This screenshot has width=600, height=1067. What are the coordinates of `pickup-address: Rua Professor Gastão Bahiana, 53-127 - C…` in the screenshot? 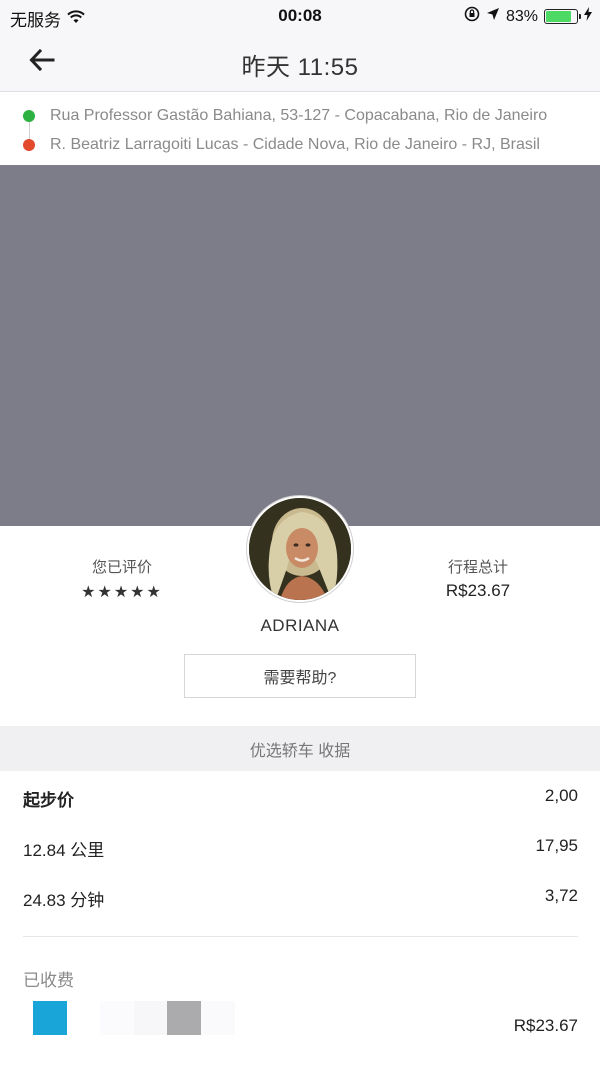 It's located at (299, 115).